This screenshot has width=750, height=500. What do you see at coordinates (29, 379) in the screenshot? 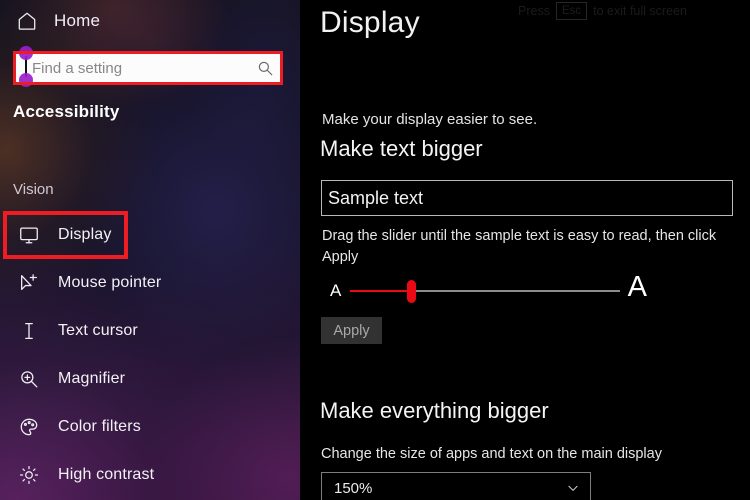
I see `magnifier-icon` at bounding box center [29, 379].